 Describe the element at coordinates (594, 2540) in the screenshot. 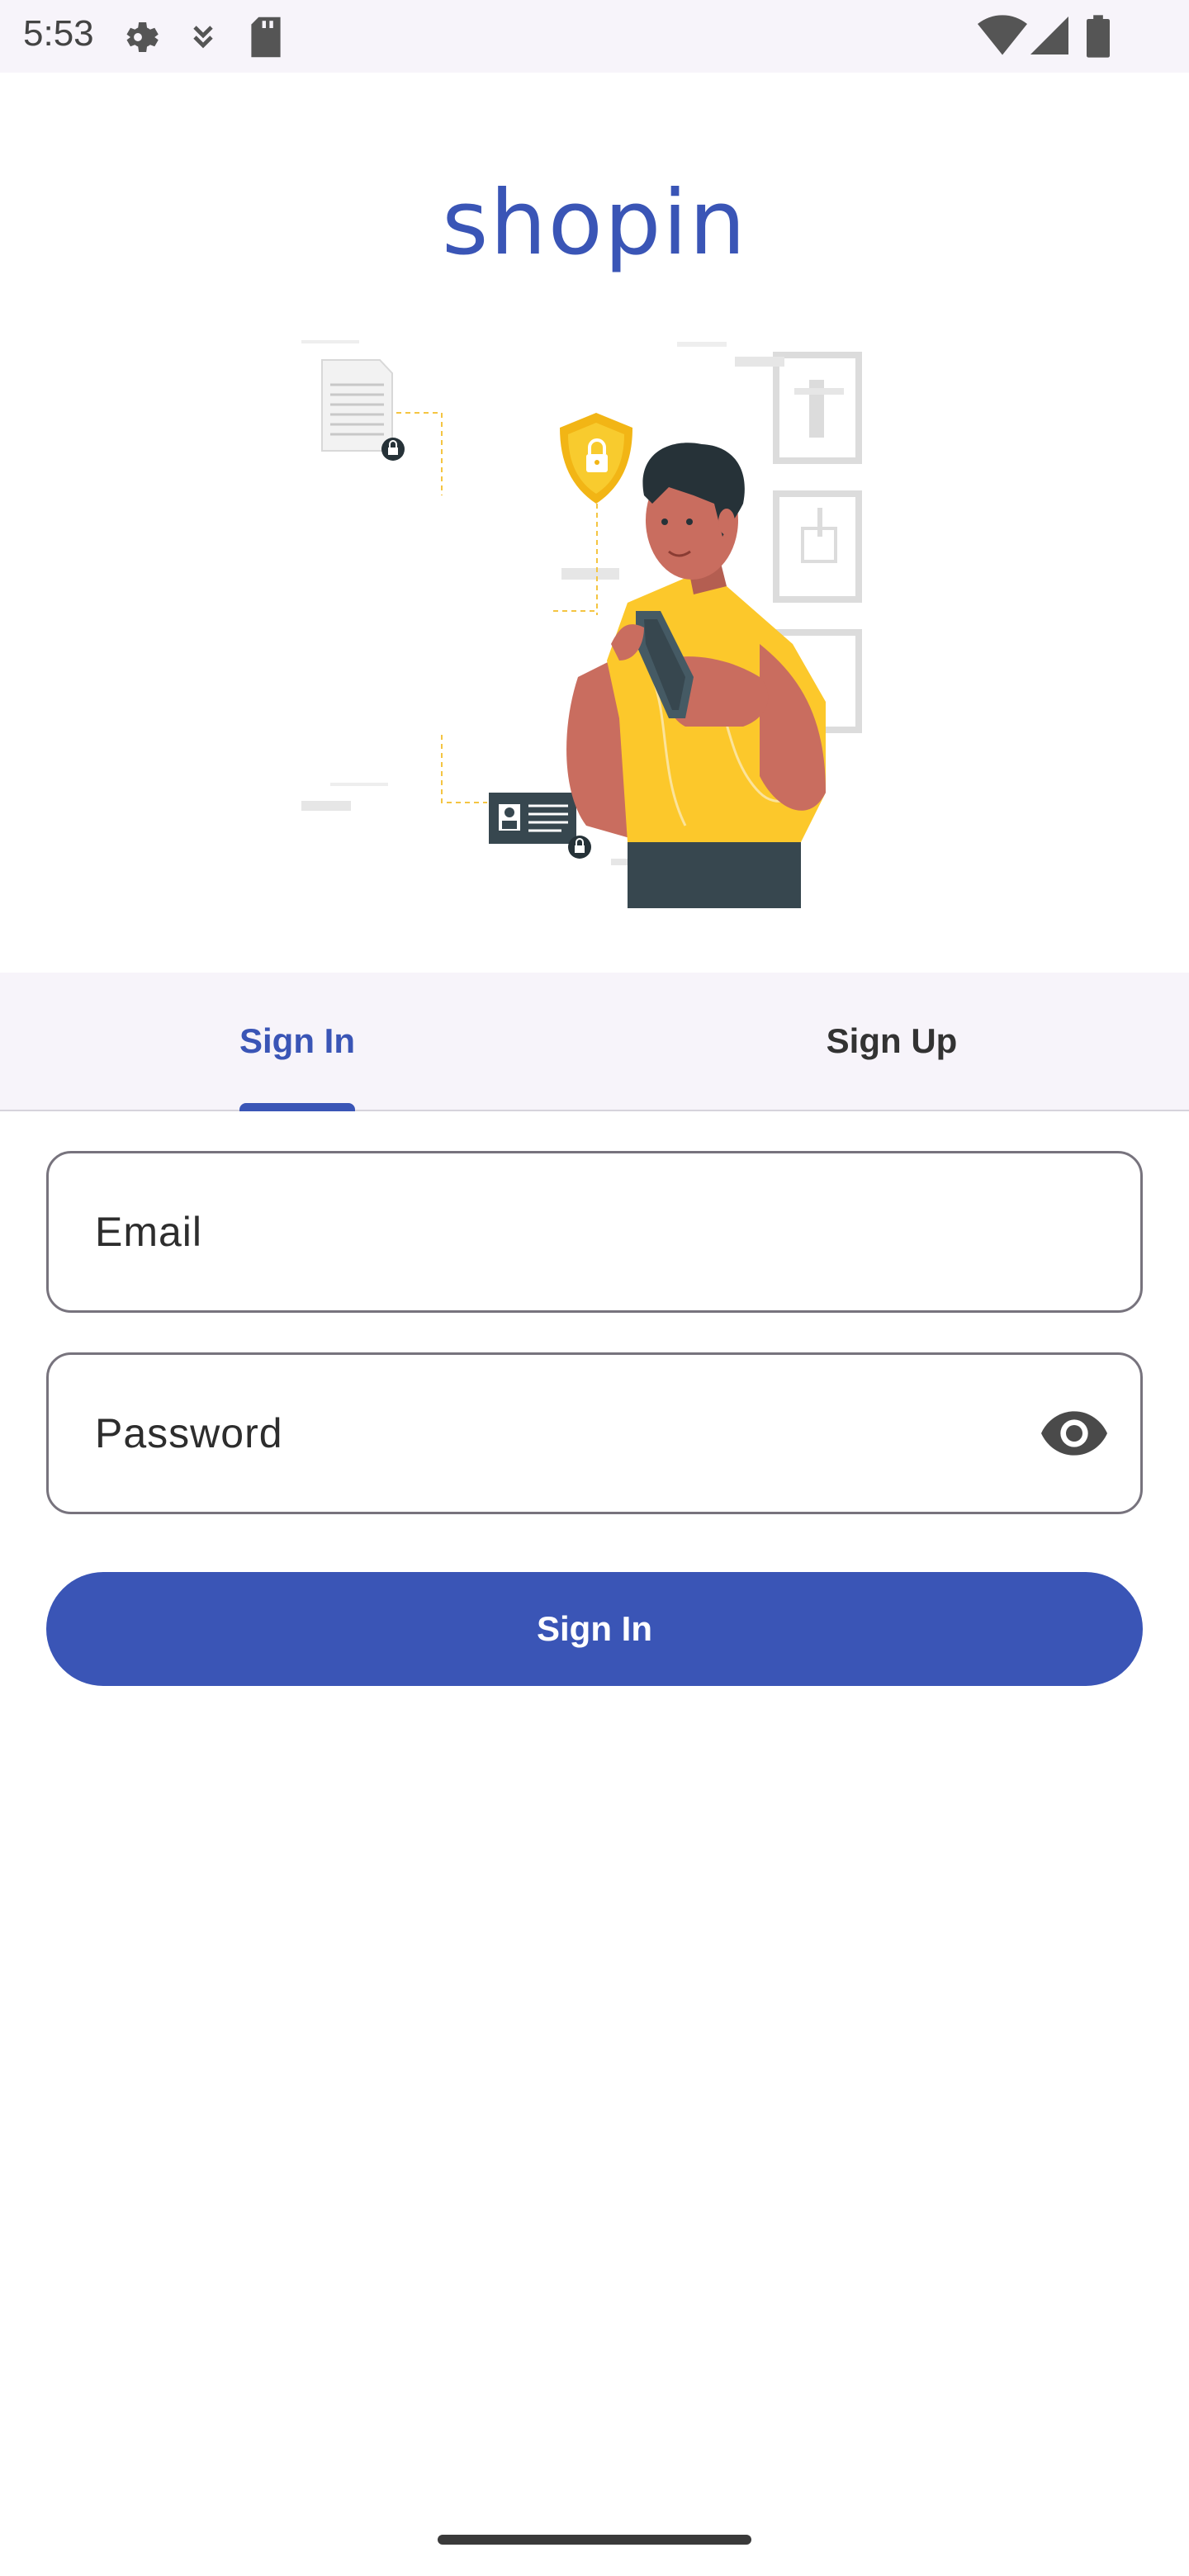

I see `gesture-navigation-bar` at that location.